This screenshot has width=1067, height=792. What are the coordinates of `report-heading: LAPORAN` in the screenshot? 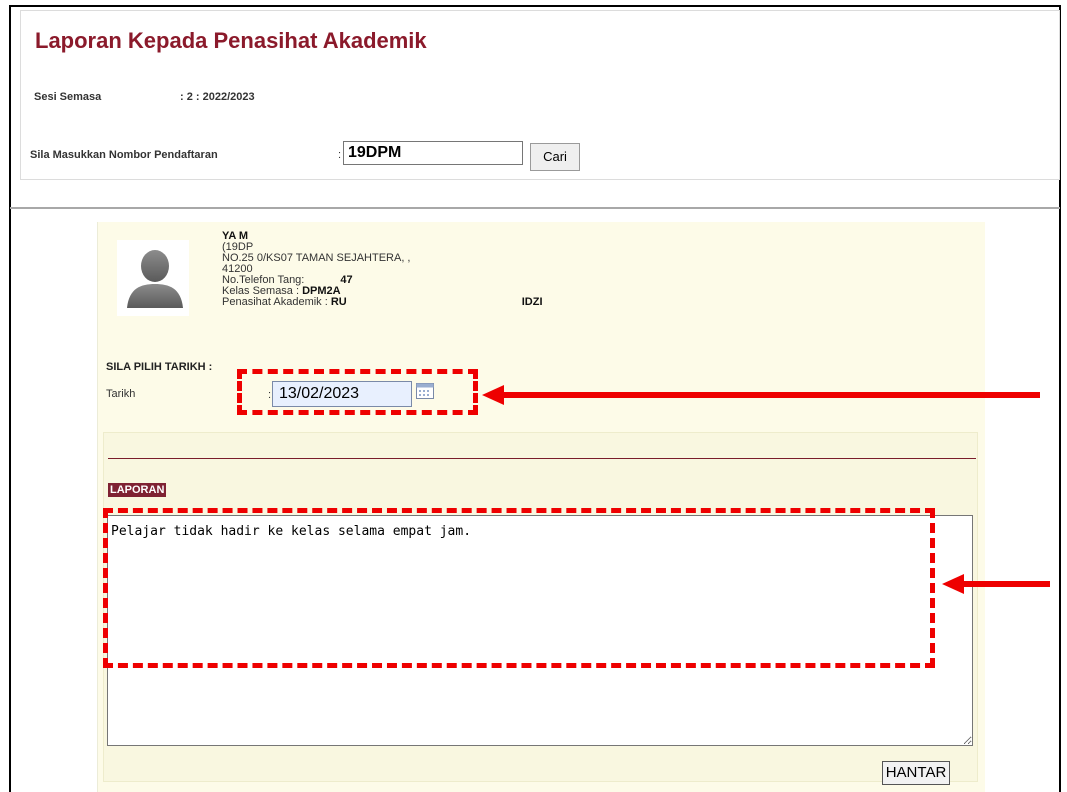 It's located at (137, 490).